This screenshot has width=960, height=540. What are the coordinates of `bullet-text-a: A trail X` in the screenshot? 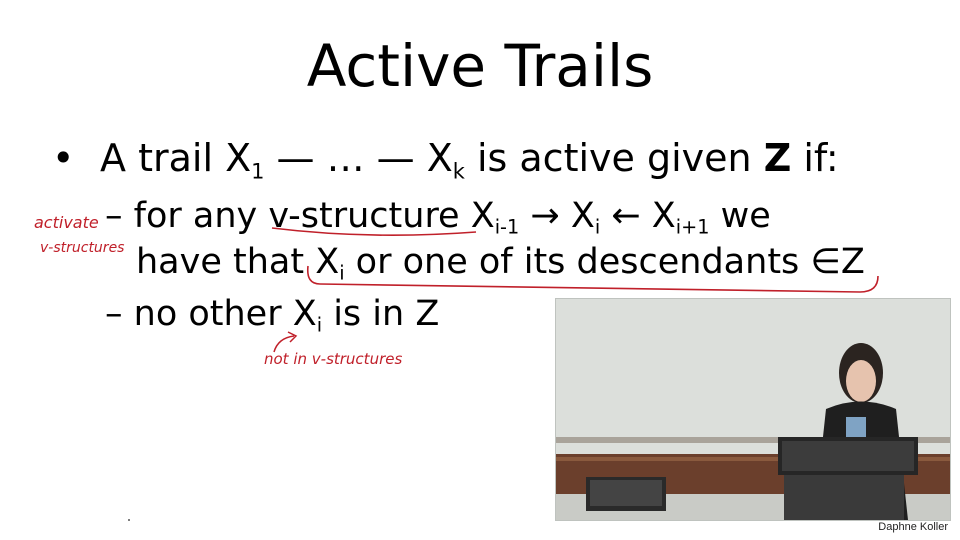 It's located at (176, 158).